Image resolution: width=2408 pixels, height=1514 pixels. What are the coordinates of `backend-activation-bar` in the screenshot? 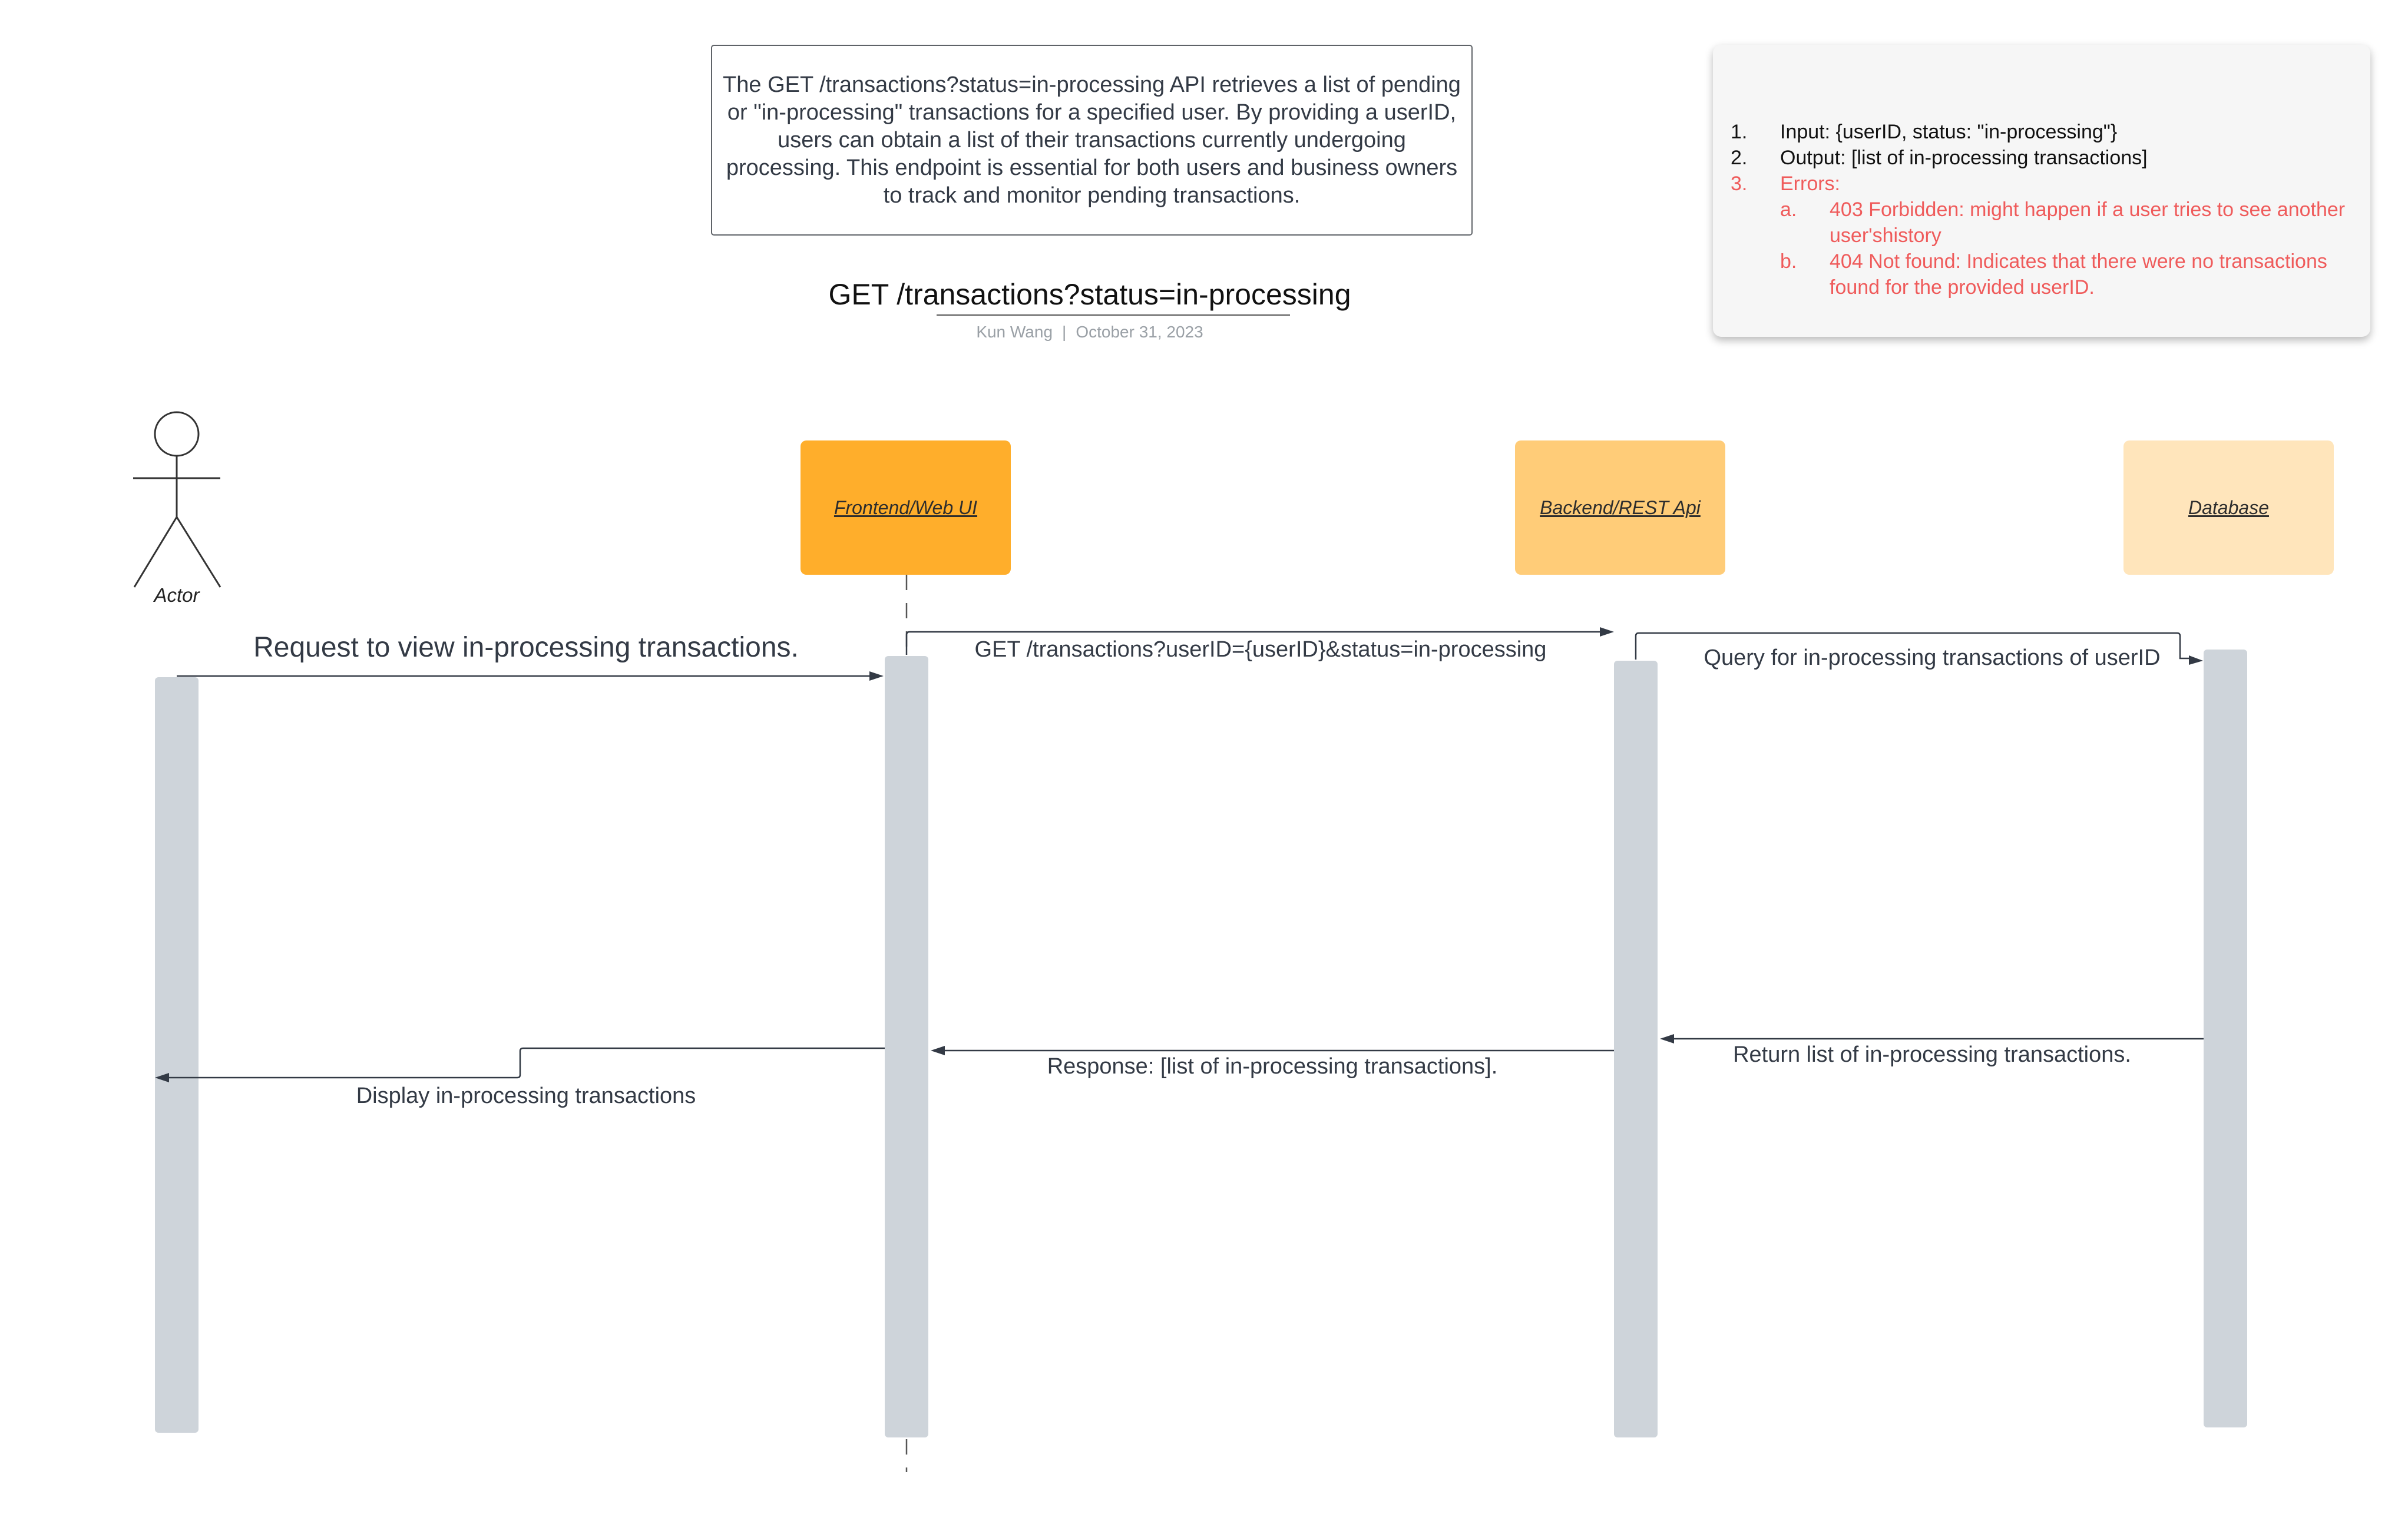 It's located at (1636, 1049).